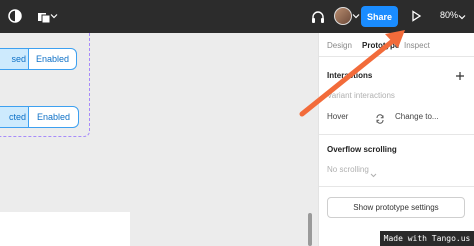 The width and height of the screenshot is (474, 246). I want to click on variant-label: sed, so click(14, 59).